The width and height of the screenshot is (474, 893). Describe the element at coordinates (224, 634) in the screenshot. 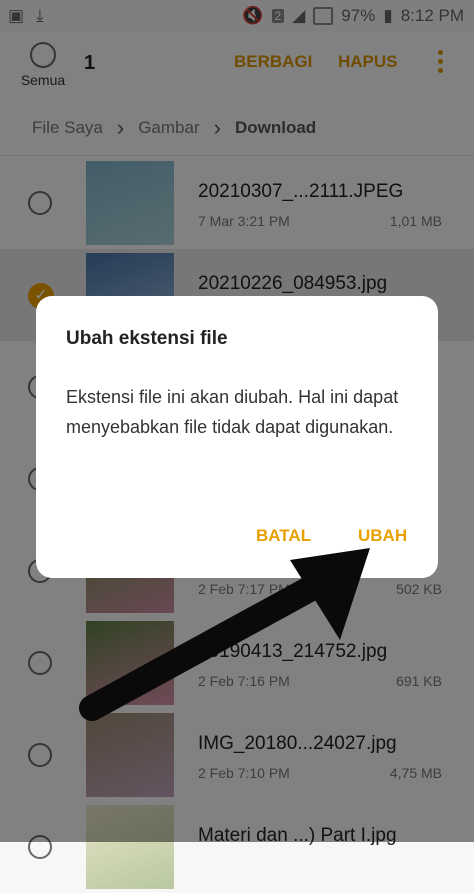

I see `annotation-arrow-icon` at that location.